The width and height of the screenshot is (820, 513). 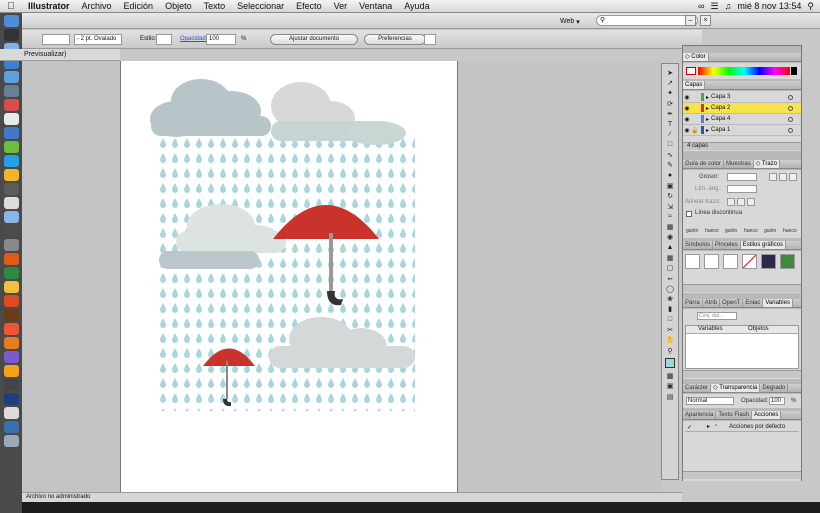 I want to click on menu-ayuda: Ayuda, so click(x=416, y=6).